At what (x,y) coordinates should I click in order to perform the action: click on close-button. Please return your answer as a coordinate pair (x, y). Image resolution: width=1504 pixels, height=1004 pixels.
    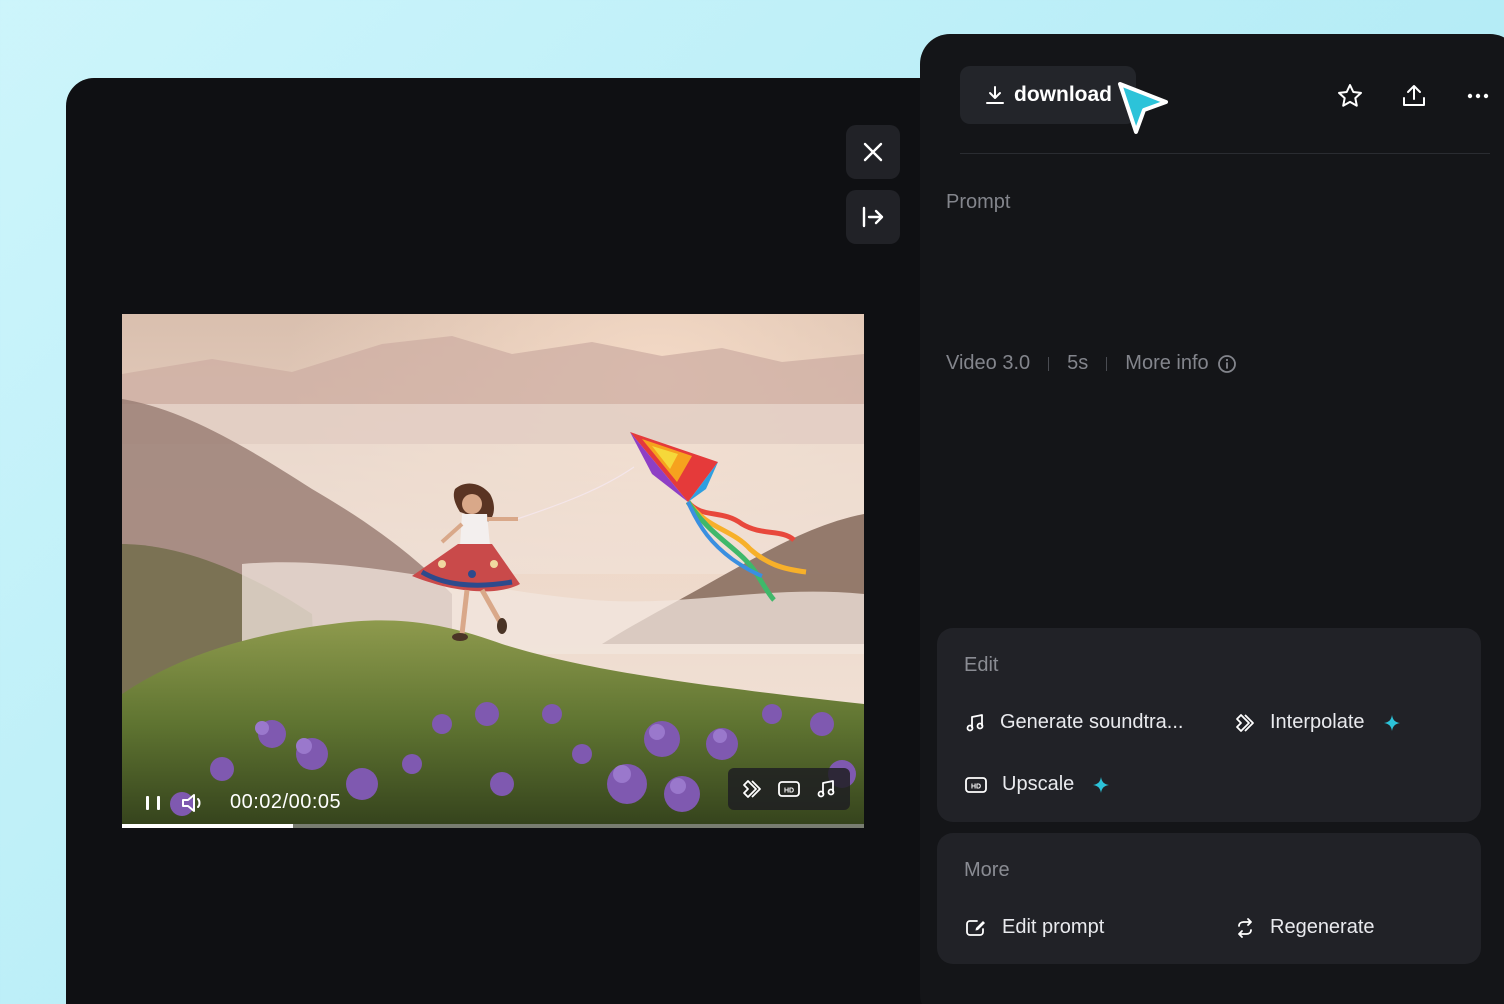
    Looking at the image, I should click on (873, 152).